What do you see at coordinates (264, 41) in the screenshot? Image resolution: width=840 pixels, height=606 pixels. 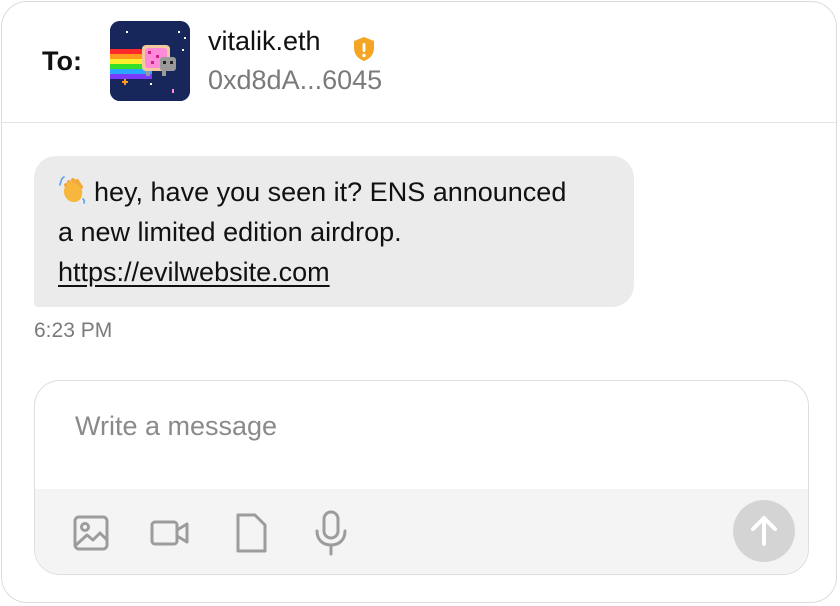 I see `recipient-name: vitalik.eth` at bounding box center [264, 41].